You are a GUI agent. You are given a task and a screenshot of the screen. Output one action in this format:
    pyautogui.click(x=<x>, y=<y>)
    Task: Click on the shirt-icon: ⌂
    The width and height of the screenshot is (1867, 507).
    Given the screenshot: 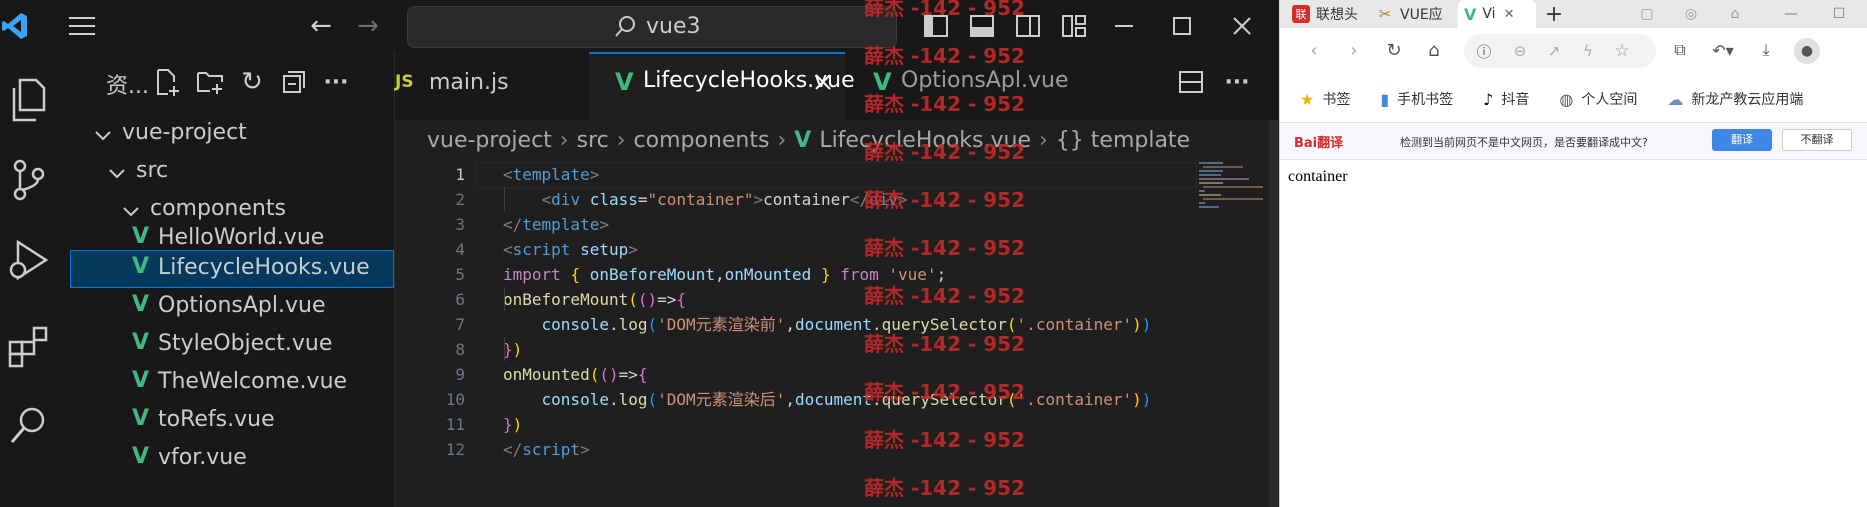 What is the action you would take?
    pyautogui.click(x=1735, y=14)
    